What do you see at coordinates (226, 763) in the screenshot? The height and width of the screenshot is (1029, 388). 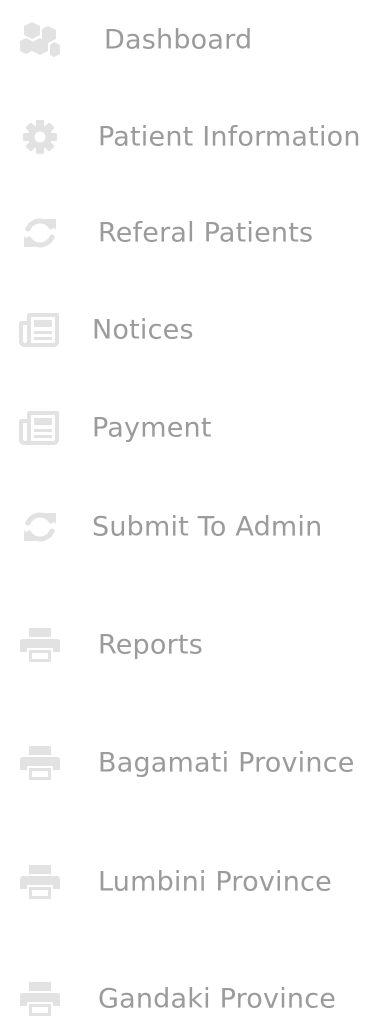 I see `sidebar-item-label: Bagamati Province` at bounding box center [226, 763].